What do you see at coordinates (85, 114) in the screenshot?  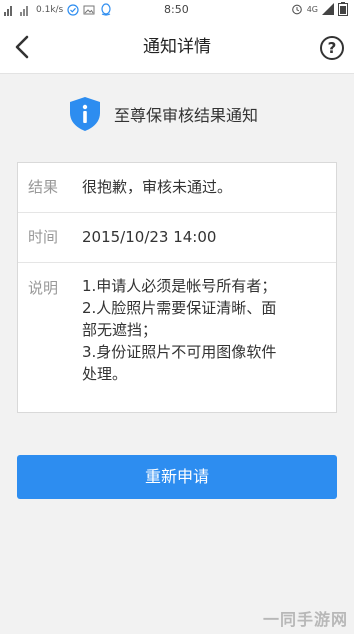 I see `info-shield-icon` at bounding box center [85, 114].